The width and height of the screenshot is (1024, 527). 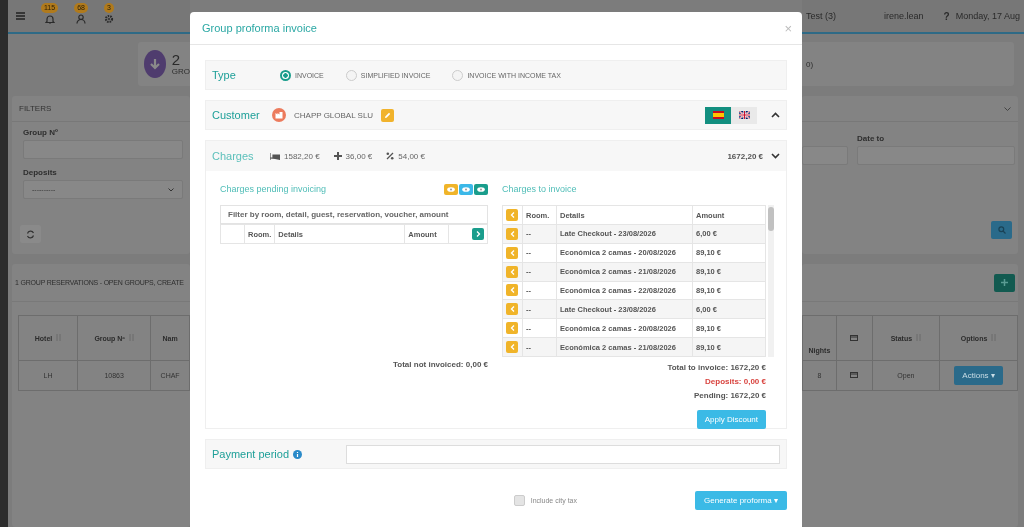 I want to click on help-link: ?, so click(x=946, y=16).